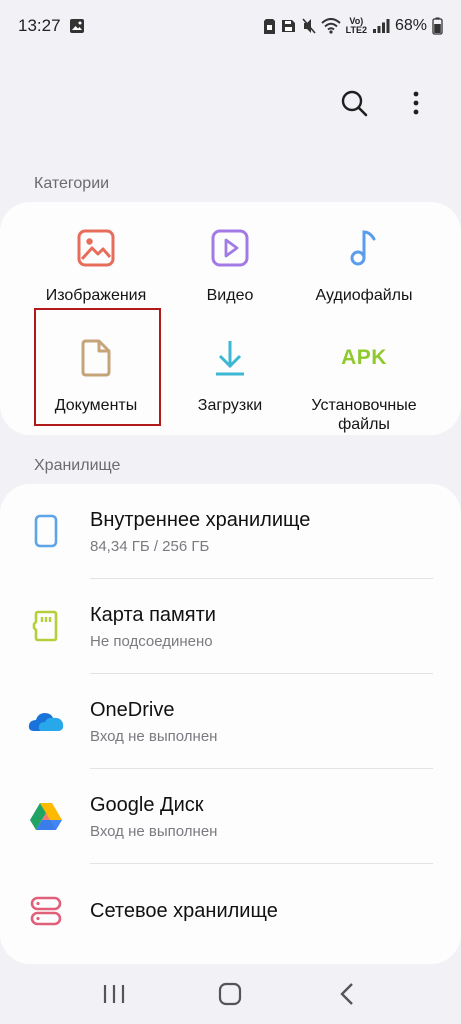 The image size is (461, 1024). Describe the element at coordinates (151, 641) in the screenshot. I see `storage-subtitle: Не подсоединено` at that location.